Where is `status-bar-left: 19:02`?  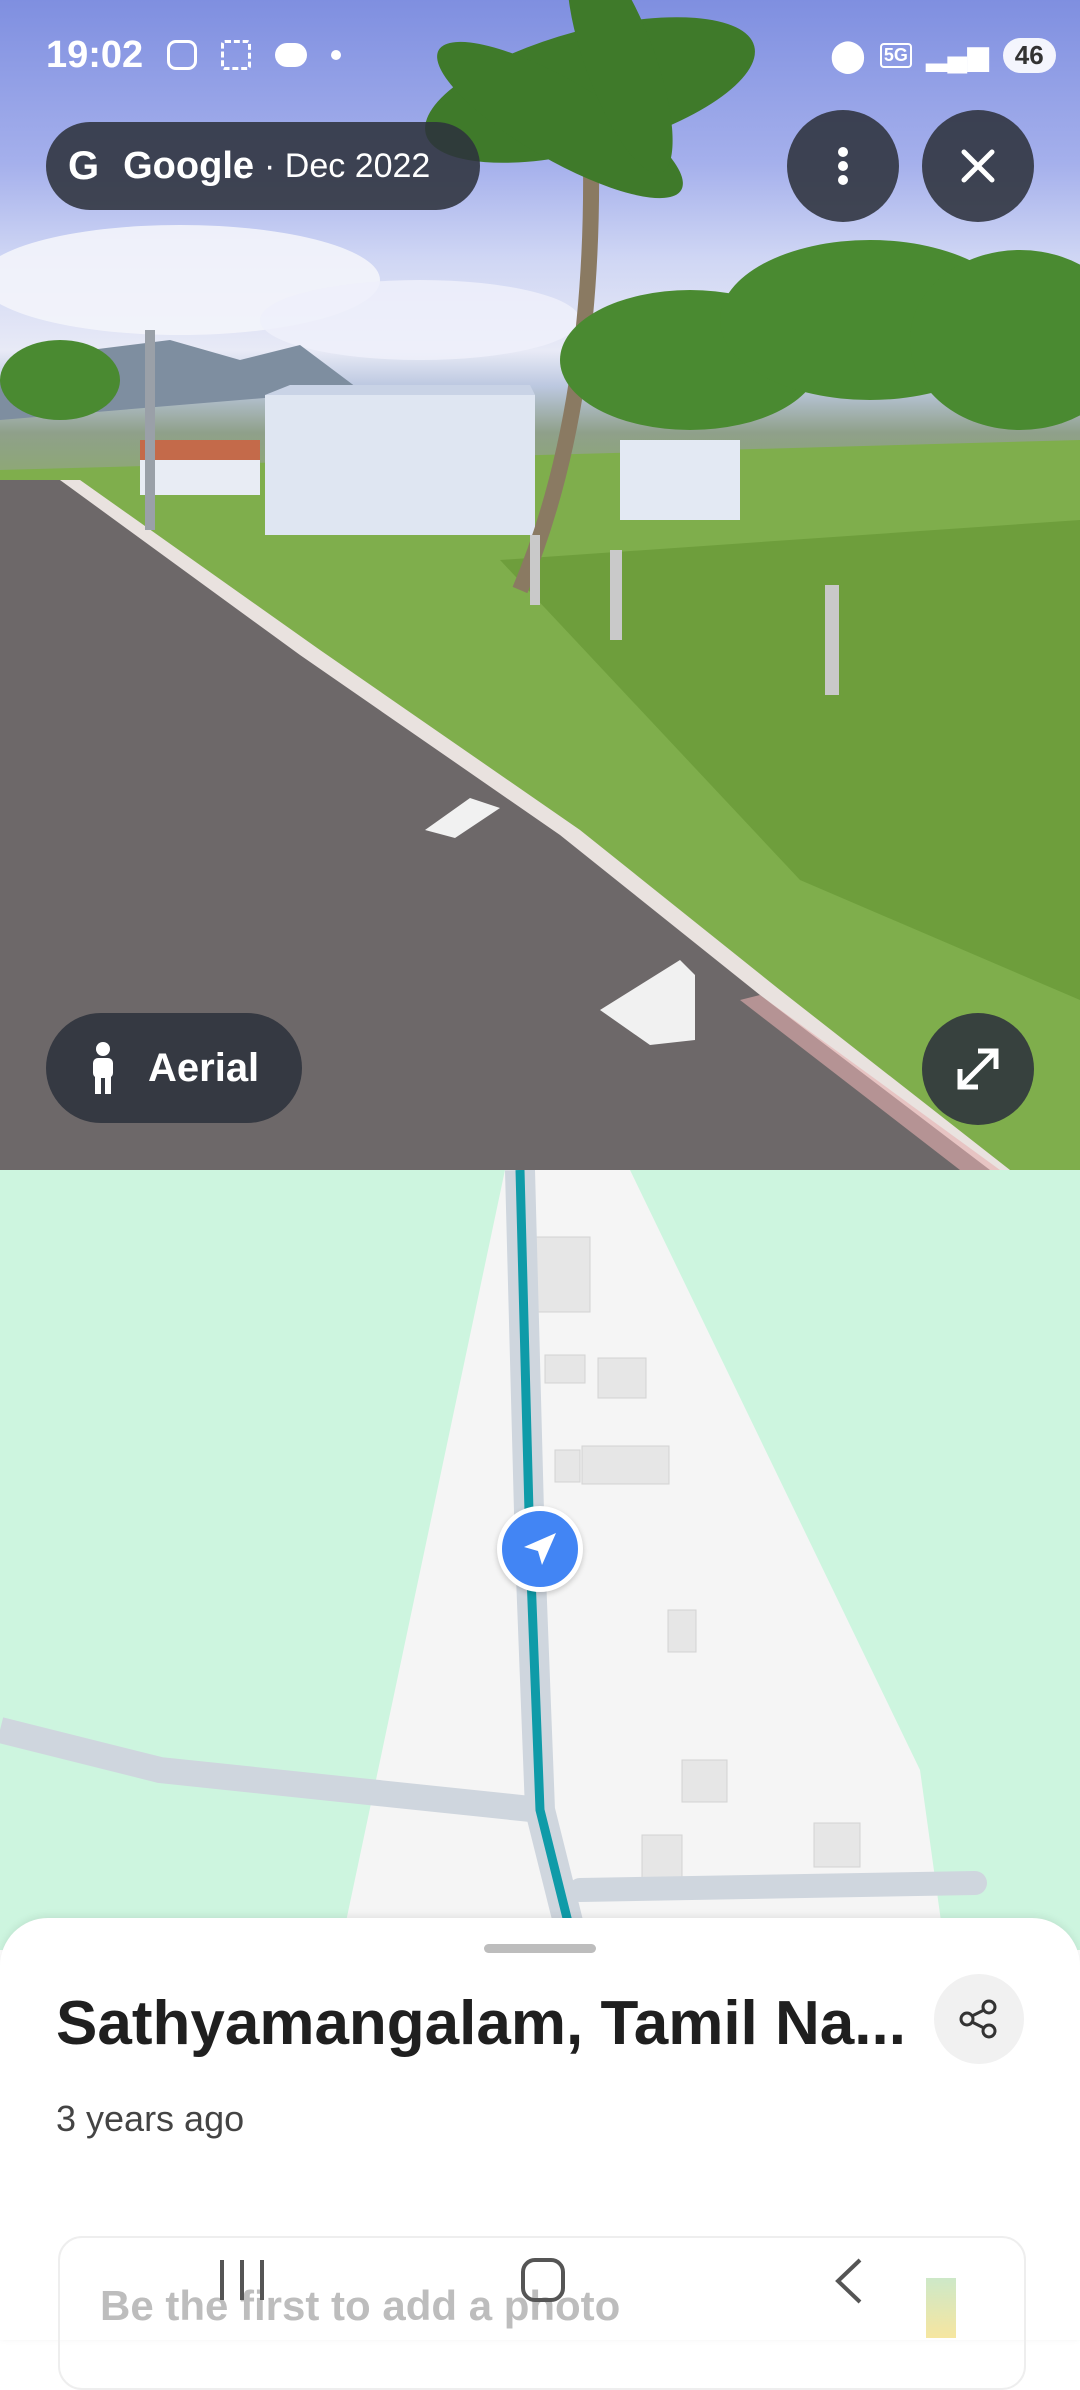
status-bar-left: 19:02 is located at coordinates (194, 55).